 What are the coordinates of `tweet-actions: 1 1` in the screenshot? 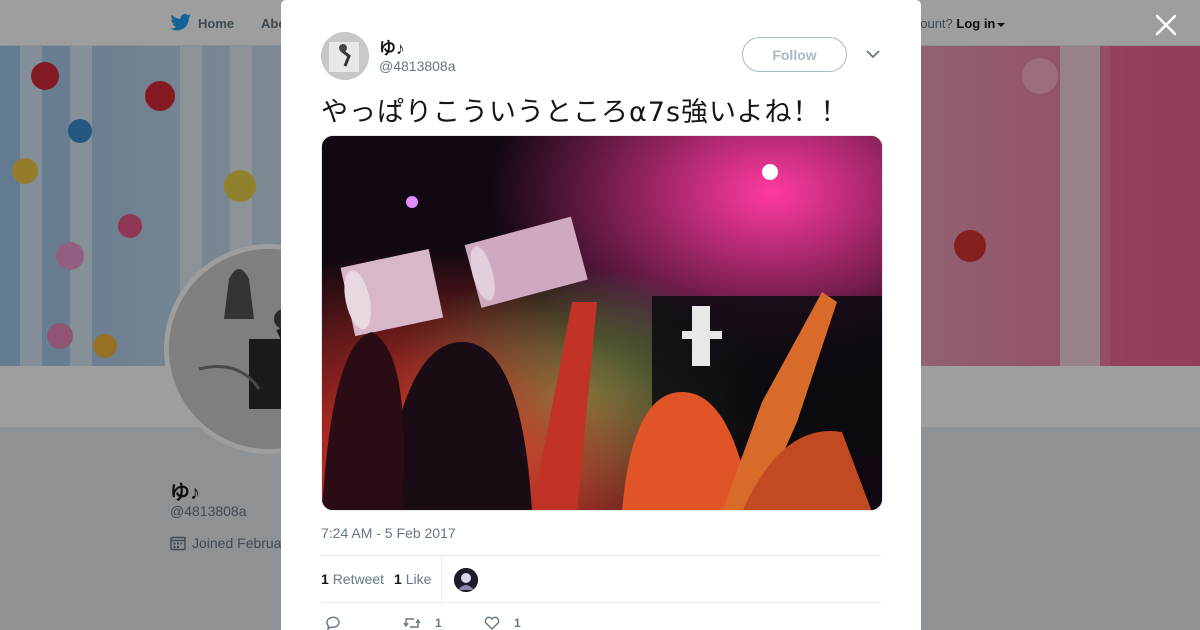 It's located at (601, 621).